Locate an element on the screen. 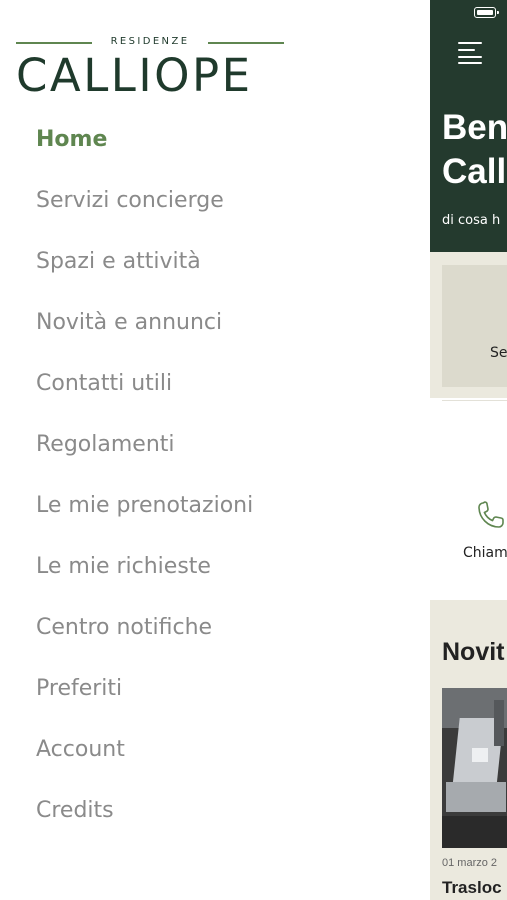 This screenshot has width=507, height=900. services-card: Se is located at coordinates (474, 326).